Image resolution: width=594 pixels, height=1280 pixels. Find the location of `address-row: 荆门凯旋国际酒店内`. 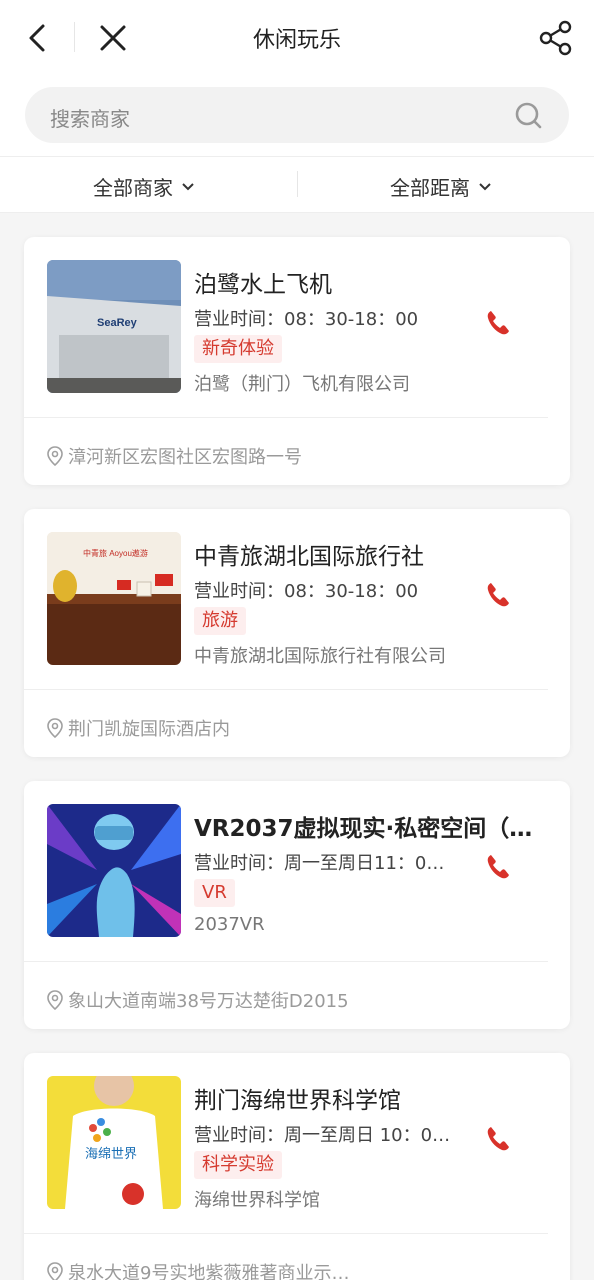

address-row: 荆门凯旋国际酒店内 is located at coordinates (138, 728).